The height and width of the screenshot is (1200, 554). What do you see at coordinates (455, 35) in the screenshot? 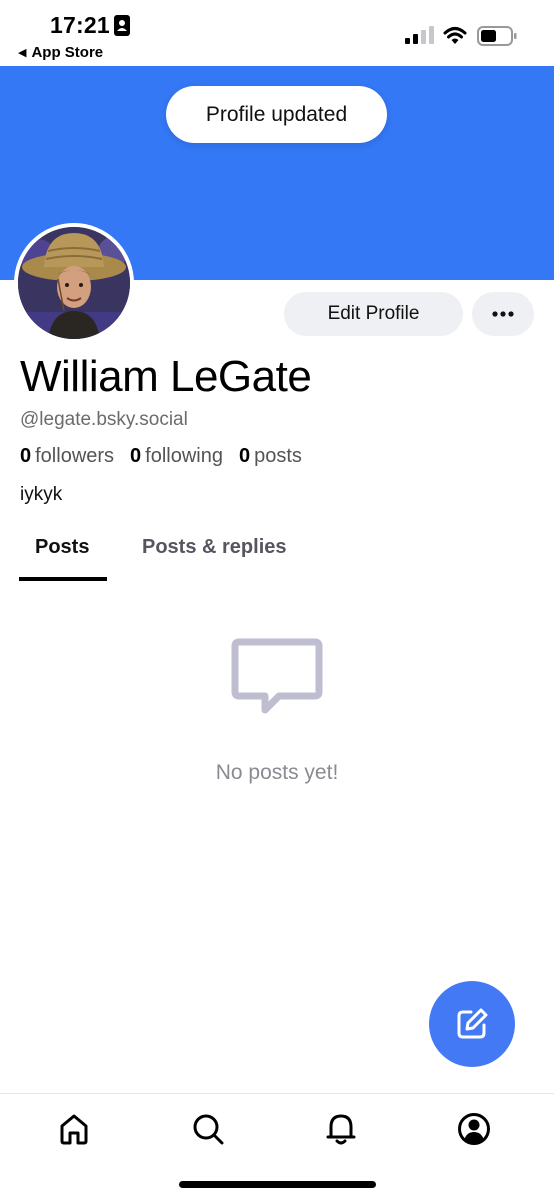
I see `wifi-icon` at bounding box center [455, 35].